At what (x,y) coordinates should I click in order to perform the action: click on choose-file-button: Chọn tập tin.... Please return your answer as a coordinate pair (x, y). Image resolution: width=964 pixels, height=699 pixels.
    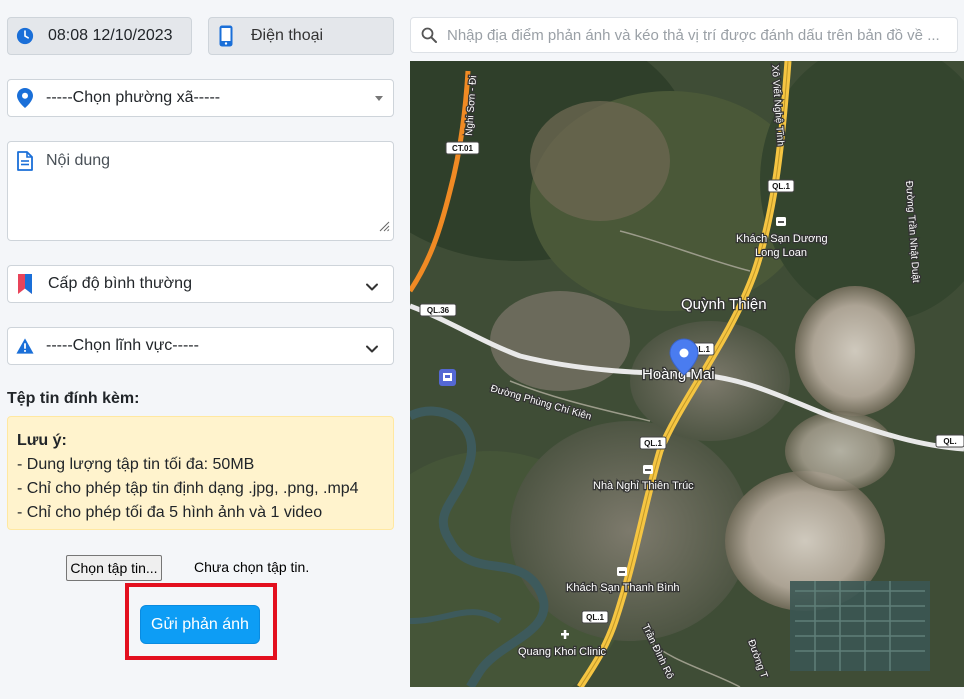
    Looking at the image, I should click on (114, 568).